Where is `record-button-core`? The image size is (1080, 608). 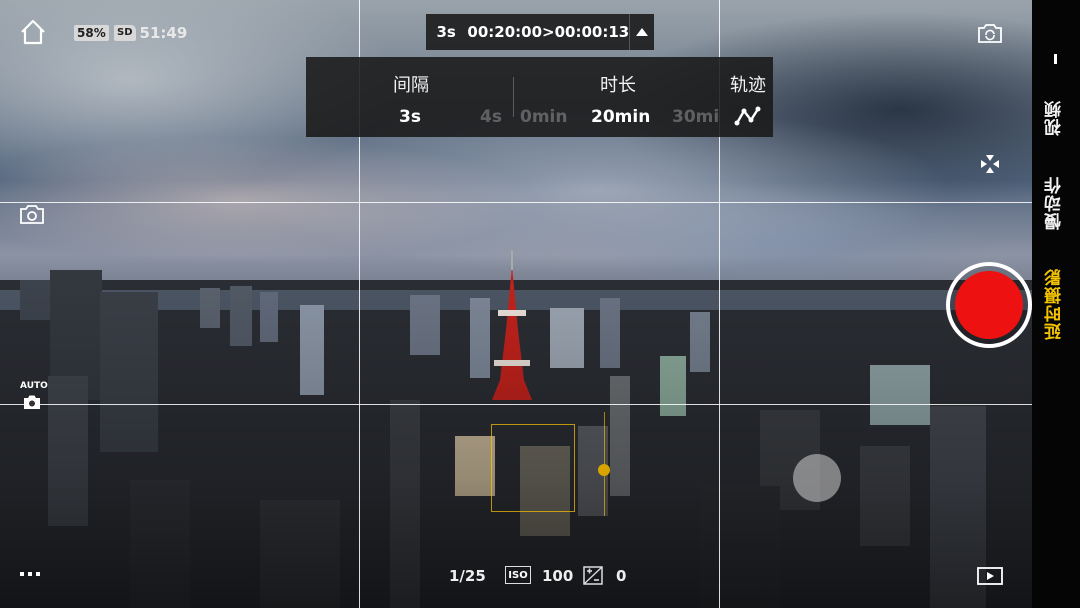
record-button-core is located at coordinates (989, 305).